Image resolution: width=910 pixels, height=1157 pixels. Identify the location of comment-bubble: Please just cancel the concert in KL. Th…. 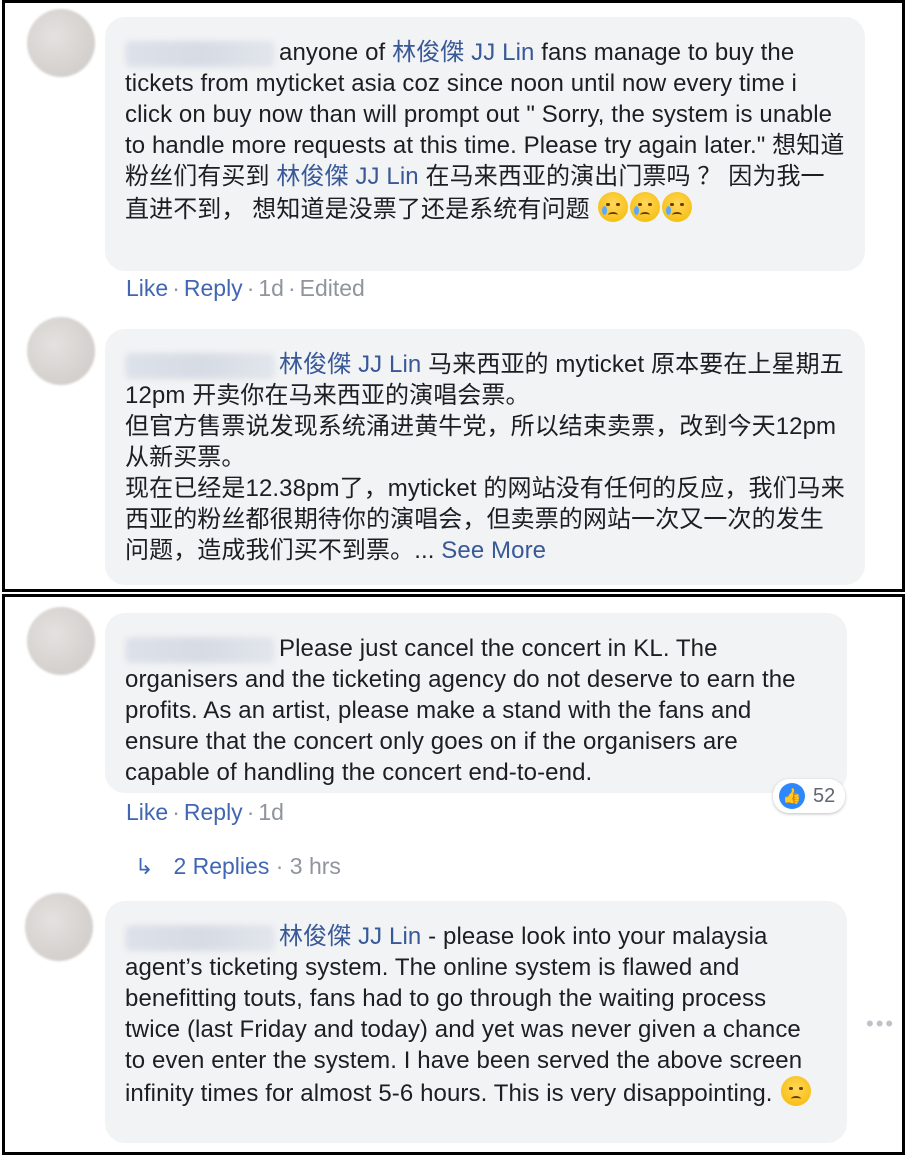
(476, 703).